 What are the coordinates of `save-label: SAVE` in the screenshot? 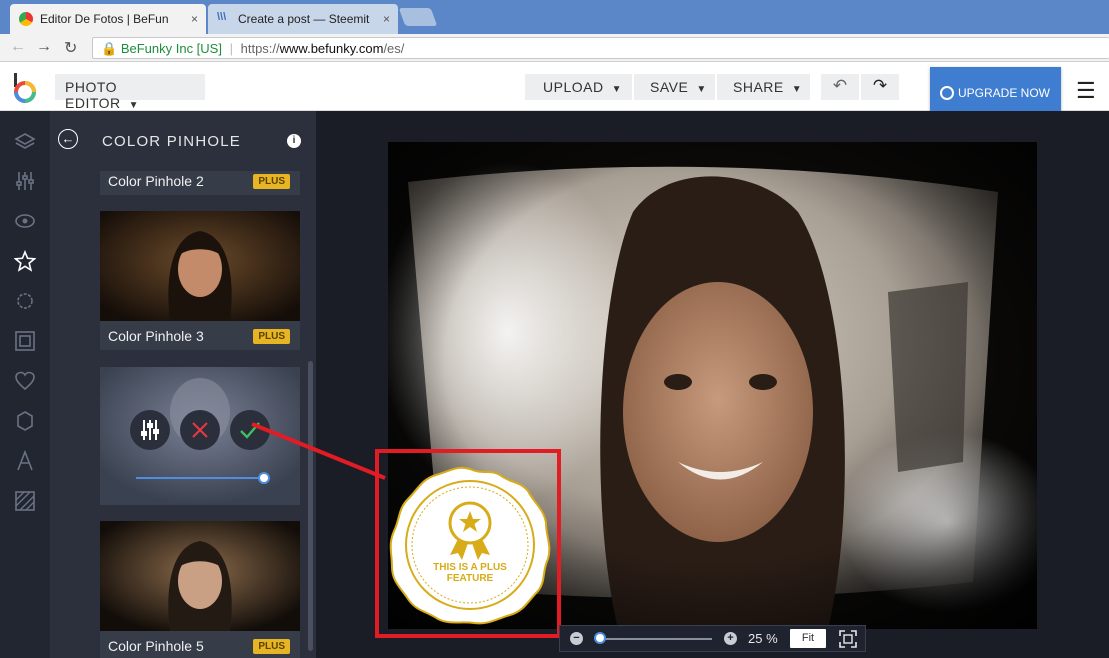 It's located at (669, 87).